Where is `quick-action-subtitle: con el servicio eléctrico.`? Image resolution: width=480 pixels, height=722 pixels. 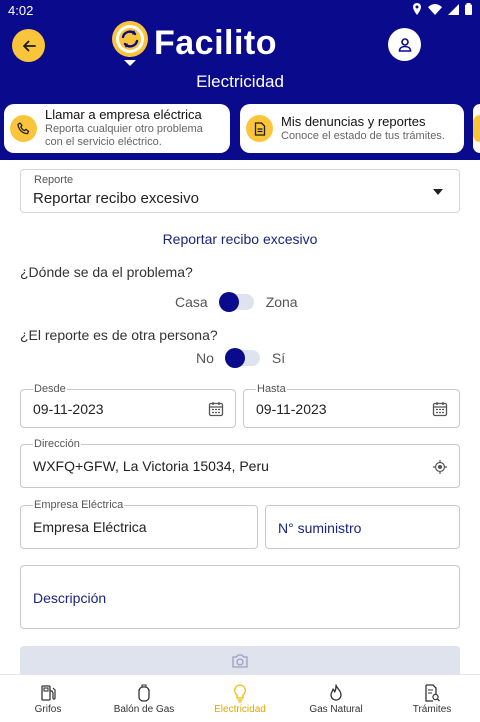
quick-action-subtitle: con el servicio eléctrico. is located at coordinates (103, 141).